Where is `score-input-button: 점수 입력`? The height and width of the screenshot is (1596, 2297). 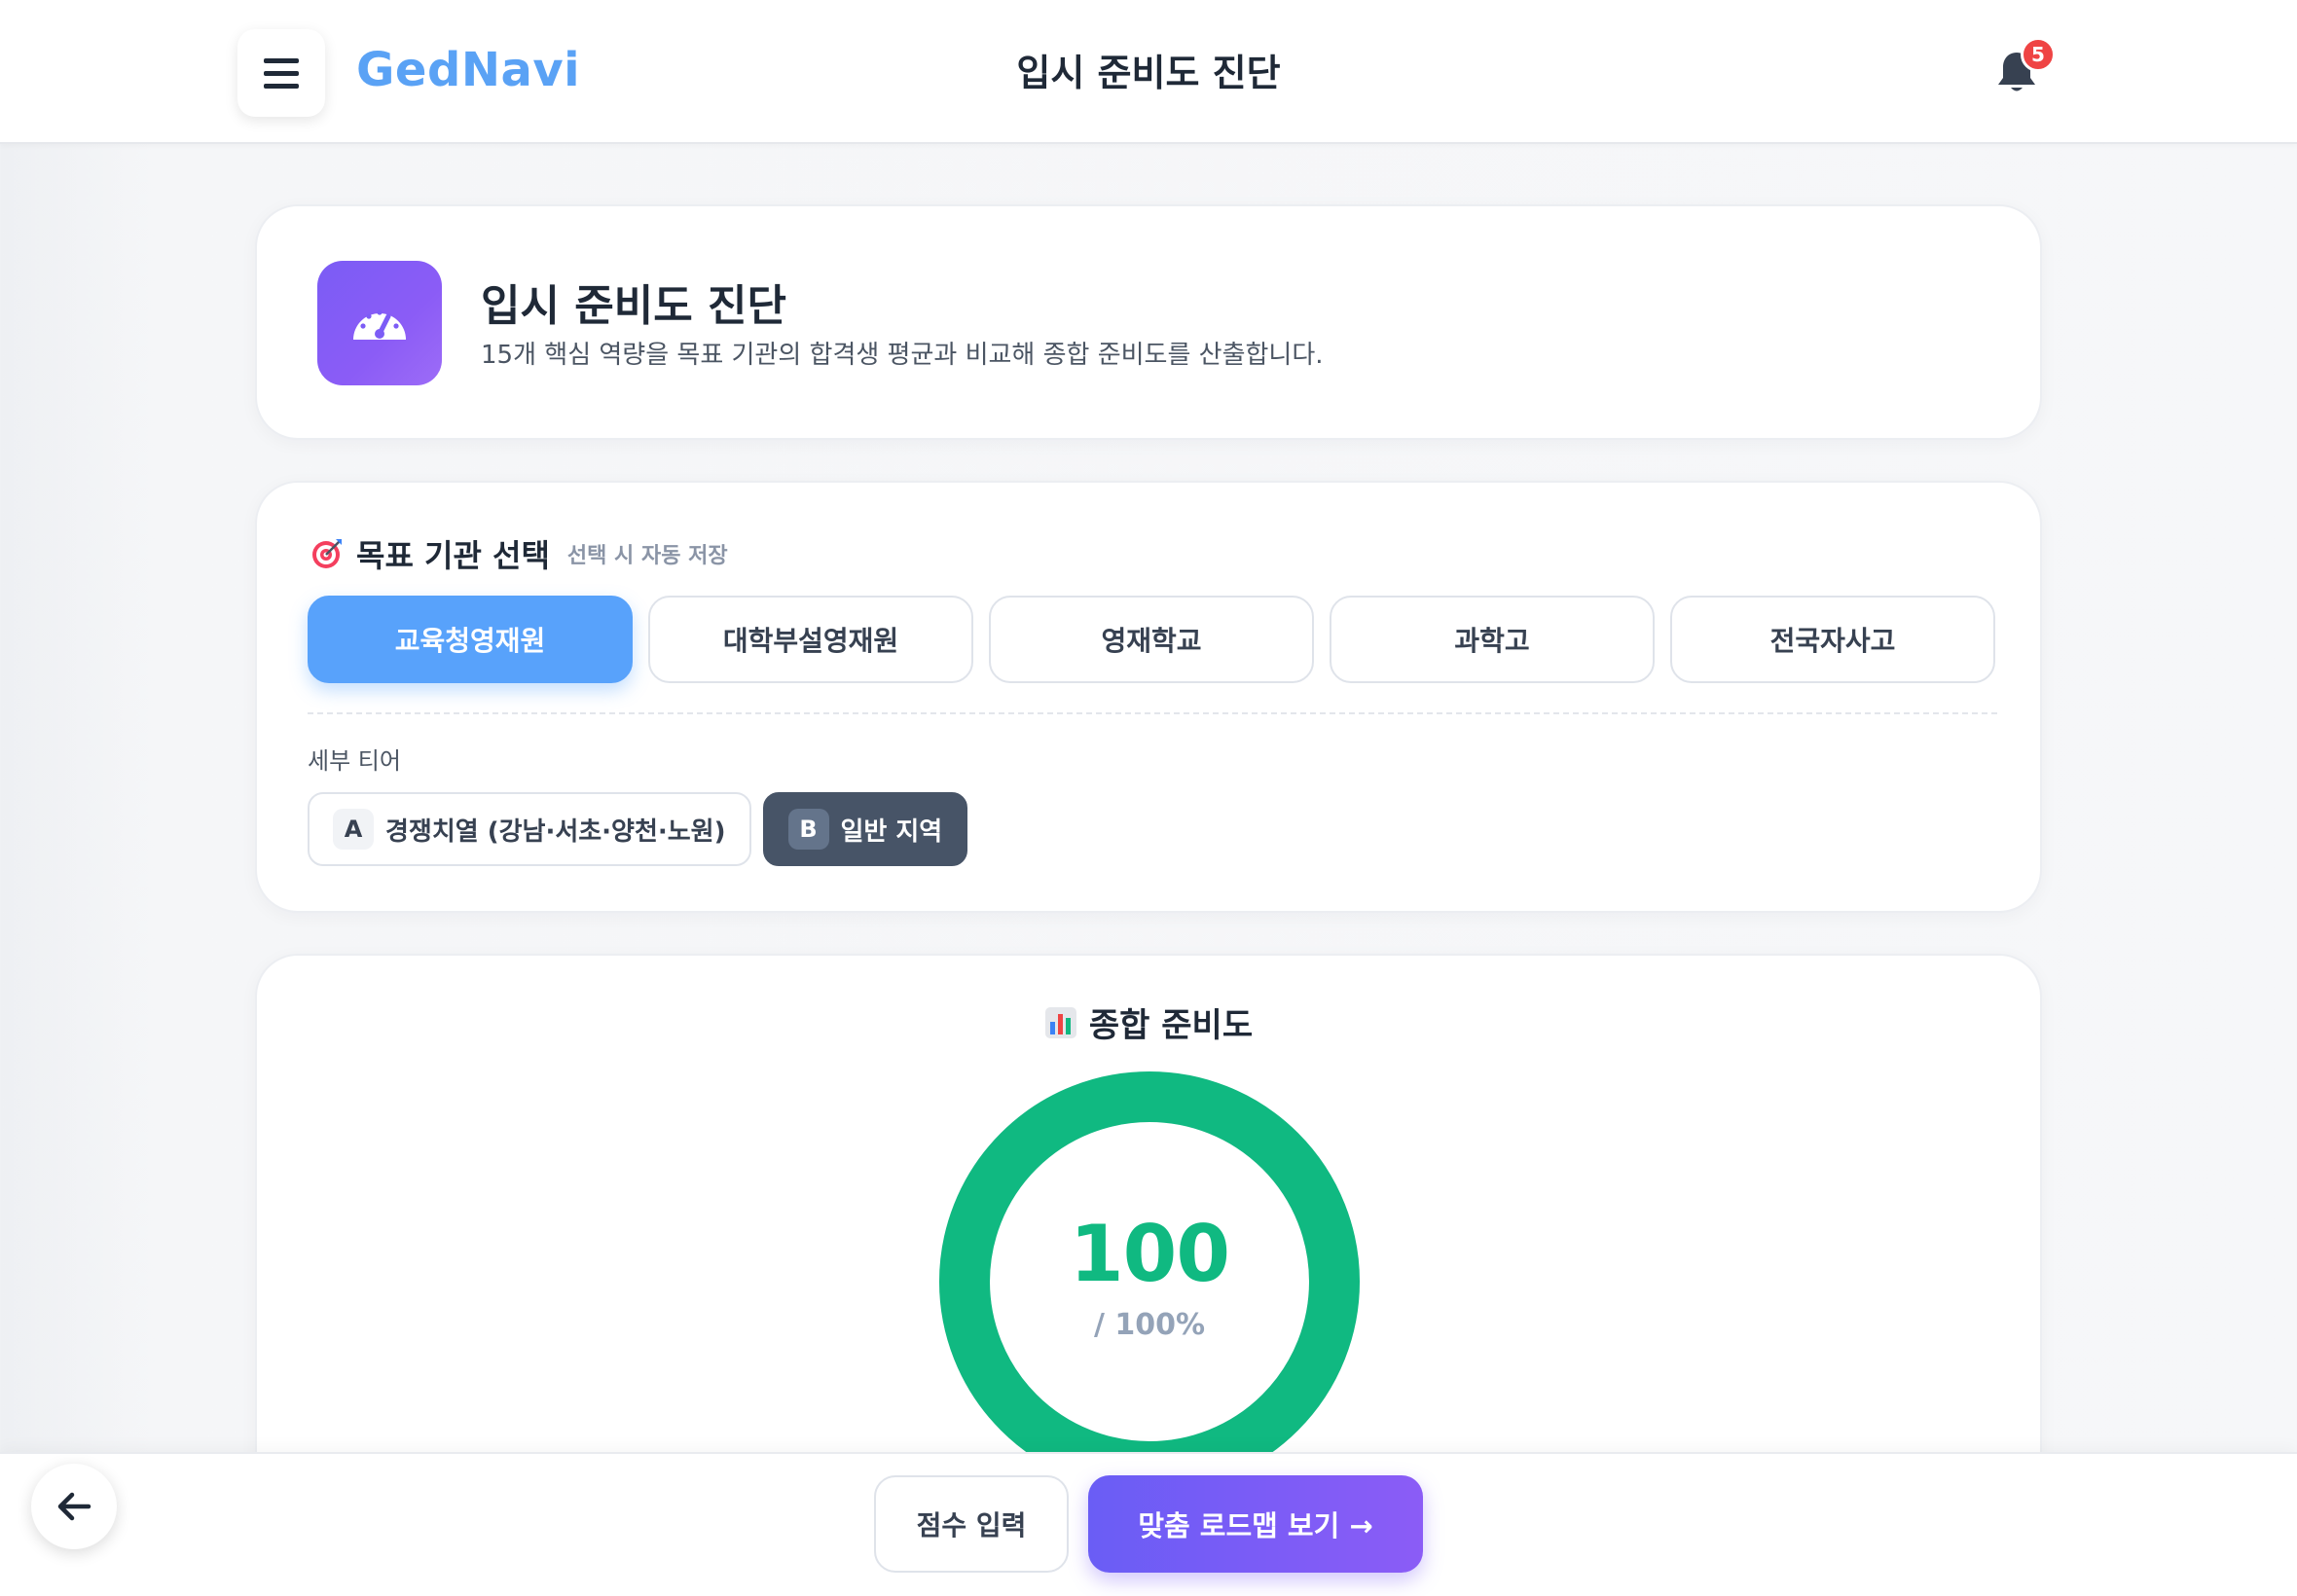
score-input-button: 점수 입력 is located at coordinates (971, 1524).